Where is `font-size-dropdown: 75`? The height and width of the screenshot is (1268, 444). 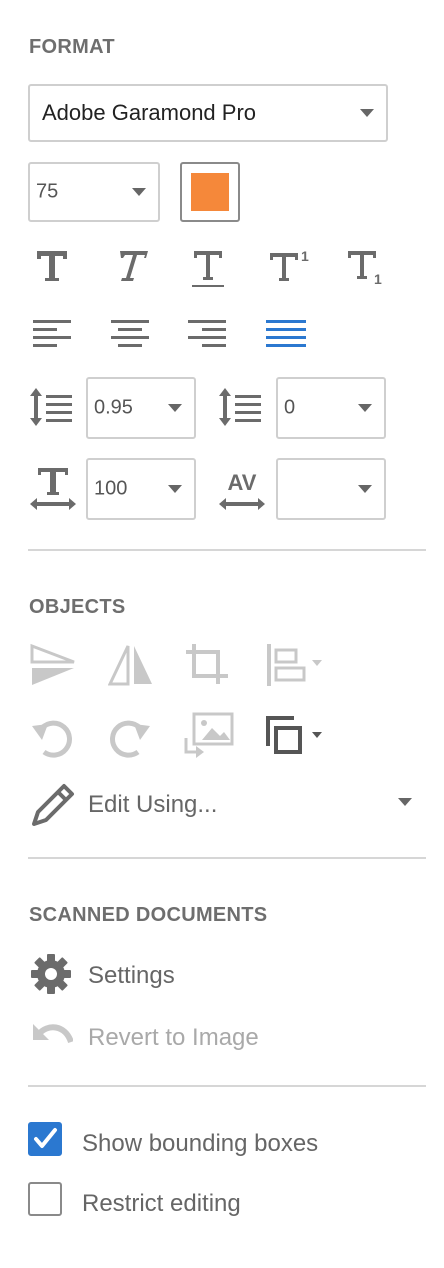 font-size-dropdown: 75 is located at coordinates (94, 192).